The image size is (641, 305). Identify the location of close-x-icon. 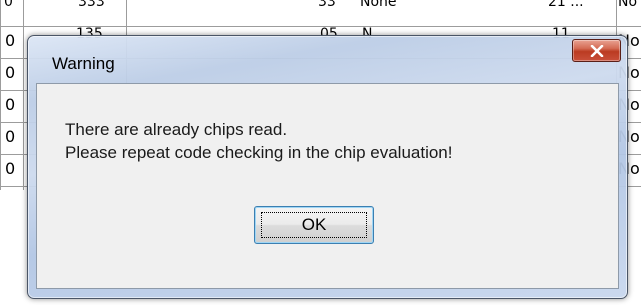
(596, 50).